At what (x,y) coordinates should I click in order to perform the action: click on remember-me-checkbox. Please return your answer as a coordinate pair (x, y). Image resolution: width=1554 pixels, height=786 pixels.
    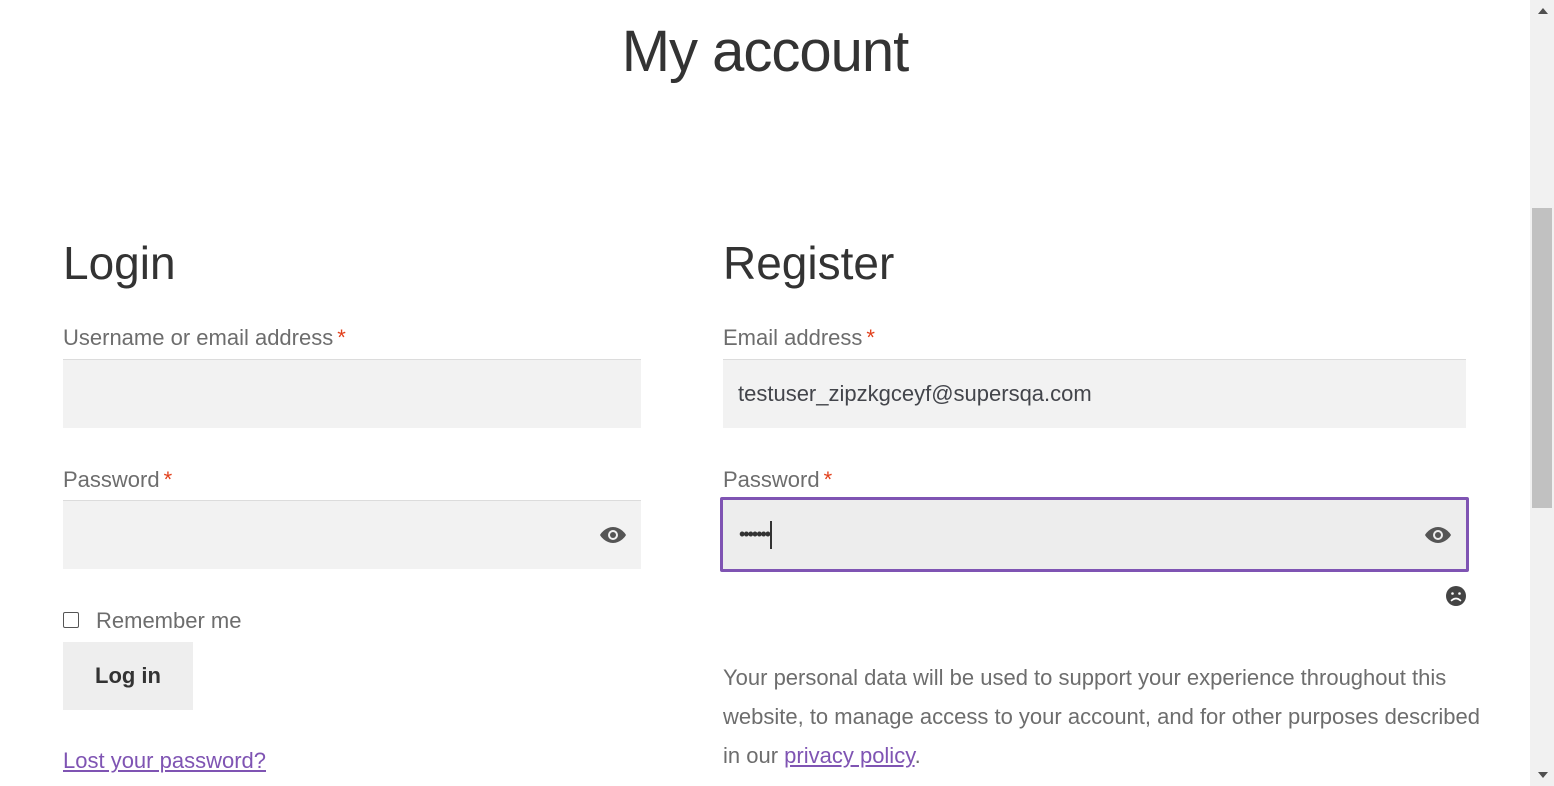
    Looking at the image, I should click on (71, 620).